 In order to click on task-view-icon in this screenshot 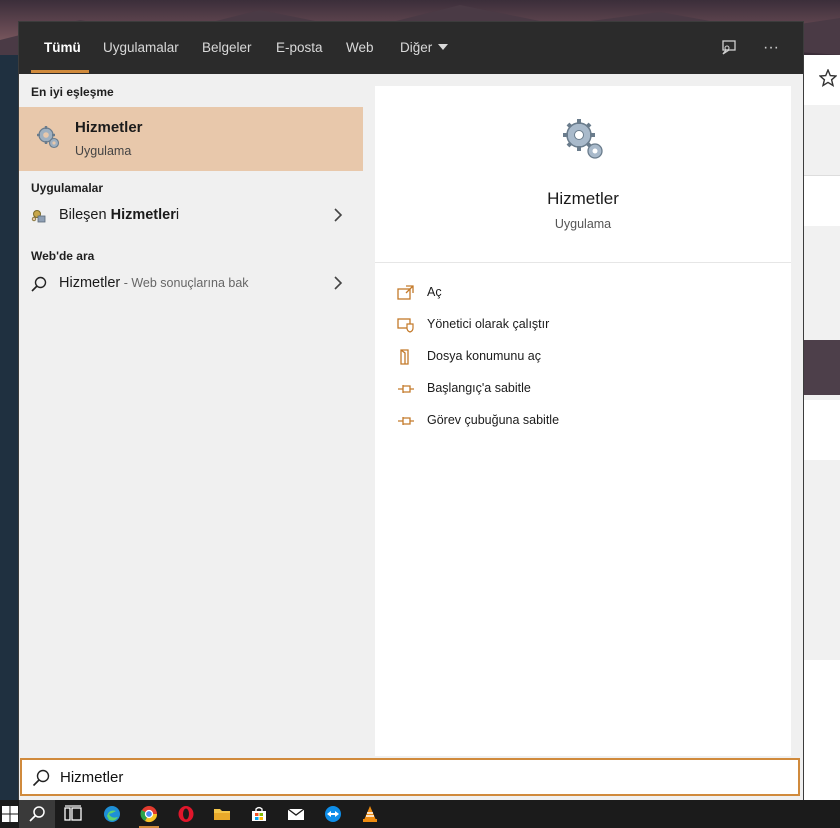, I will do `click(73, 813)`.